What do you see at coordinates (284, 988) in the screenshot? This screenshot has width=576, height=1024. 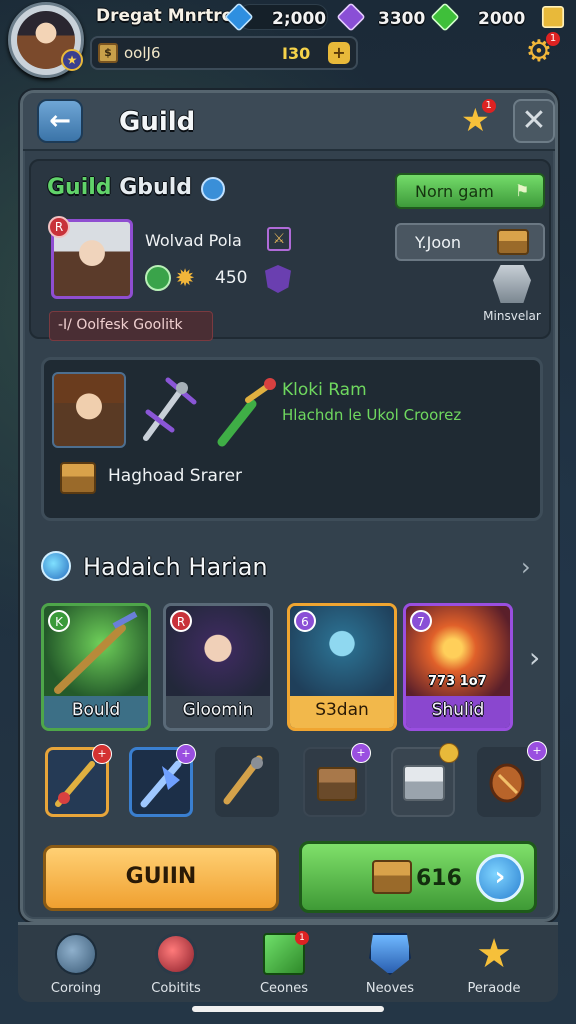 I see `nav-label: Ceones` at bounding box center [284, 988].